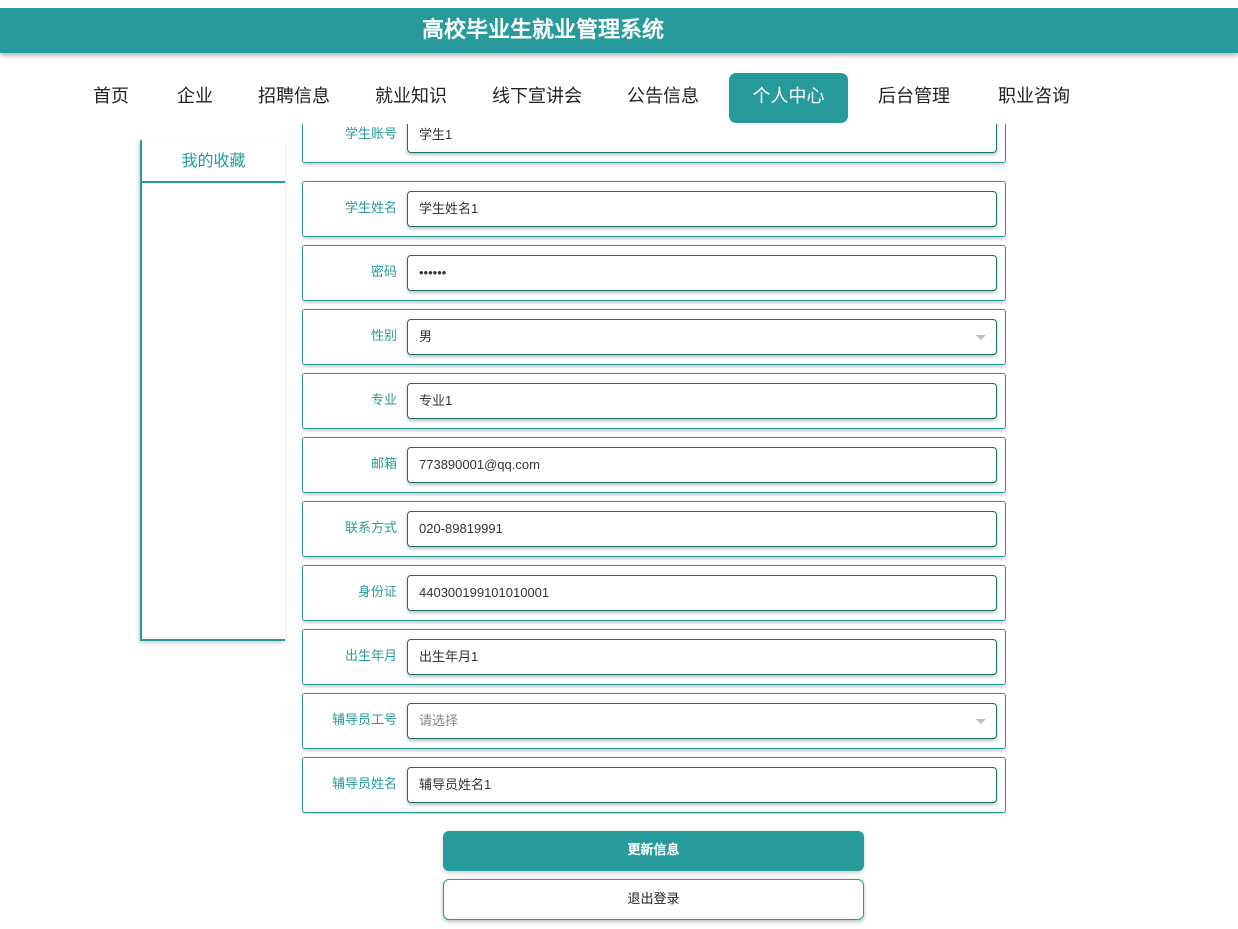 The image size is (1238, 929). What do you see at coordinates (111, 98) in the screenshot?
I see `nav-home: 首页` at bounding box center [111, 98].